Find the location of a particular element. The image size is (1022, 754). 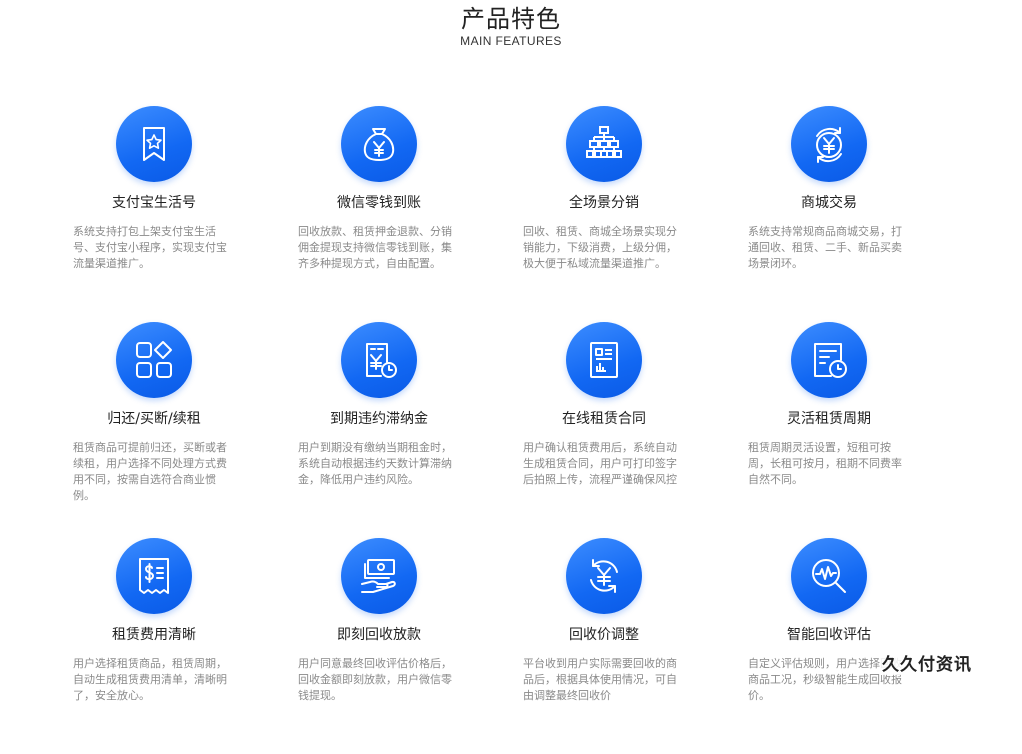

feature-desc: 用户选择租赁商品，租赁周期，自动生成租赁费用清单，清晰明了，安全放心。 is located at coordinates (150, 679).